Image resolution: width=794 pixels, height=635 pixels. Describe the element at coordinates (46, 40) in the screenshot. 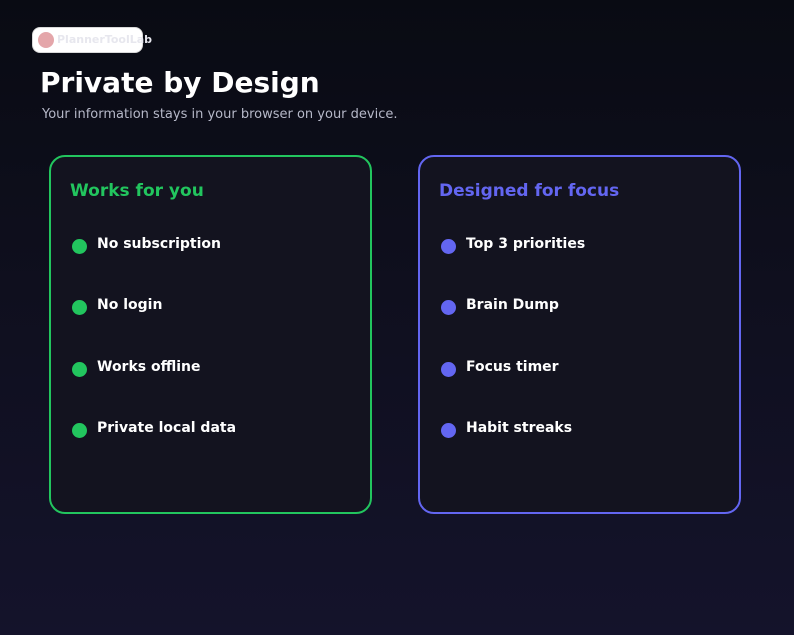

I see `brand-logo-icon` at that location.